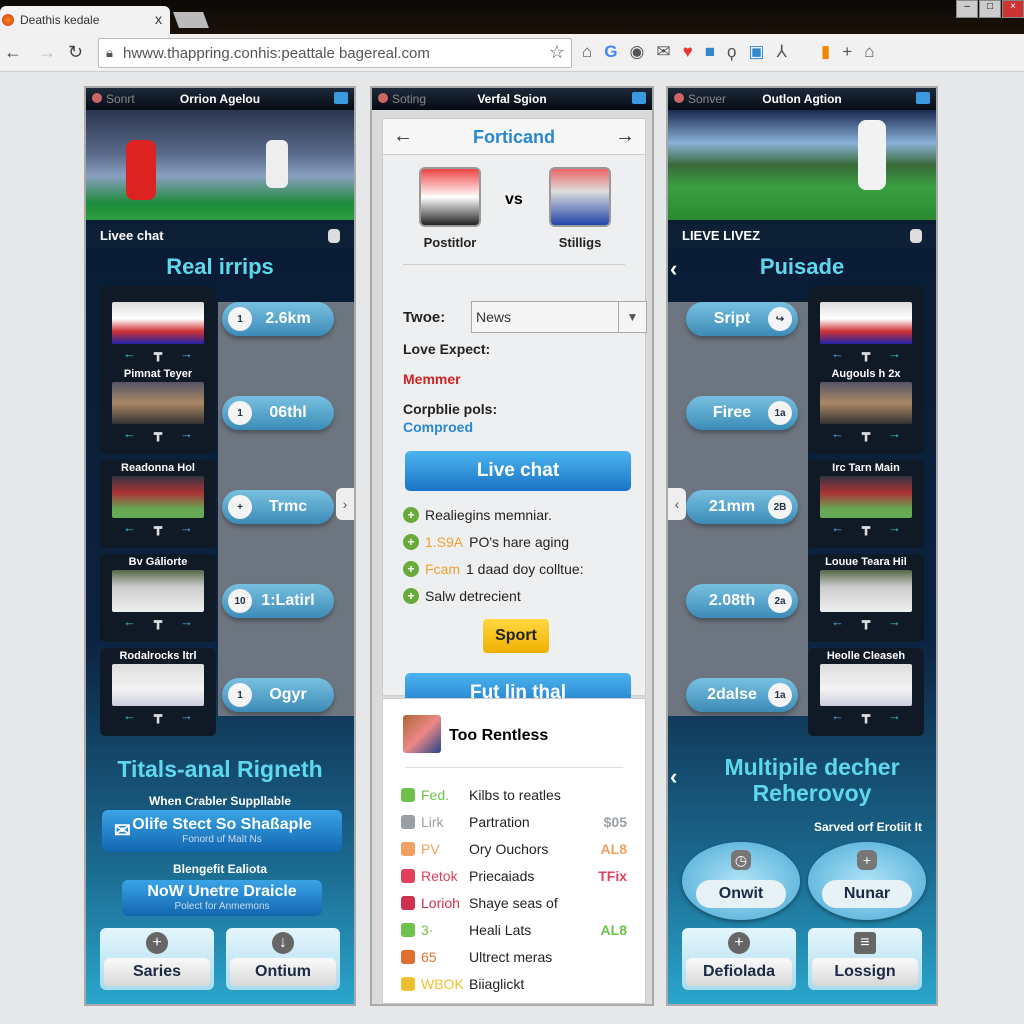 This screenshot has width=1024, height=1024. Describe the element at coordinates (518, 471) in the screenshot. I see `live-chat-button: Live chat` at that location.